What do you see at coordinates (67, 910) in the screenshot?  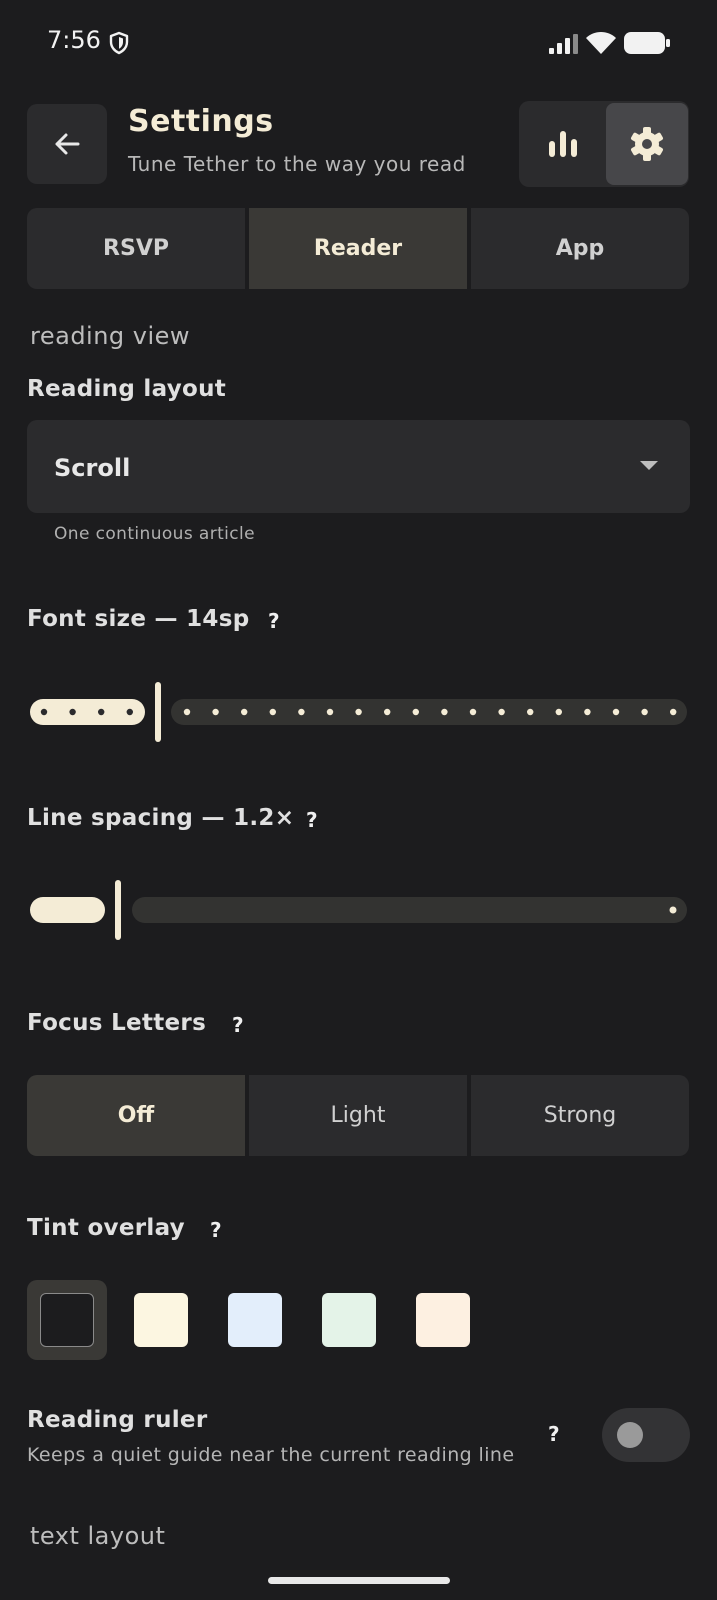 I see `slider-active-track` at bounding box center [67, 910].